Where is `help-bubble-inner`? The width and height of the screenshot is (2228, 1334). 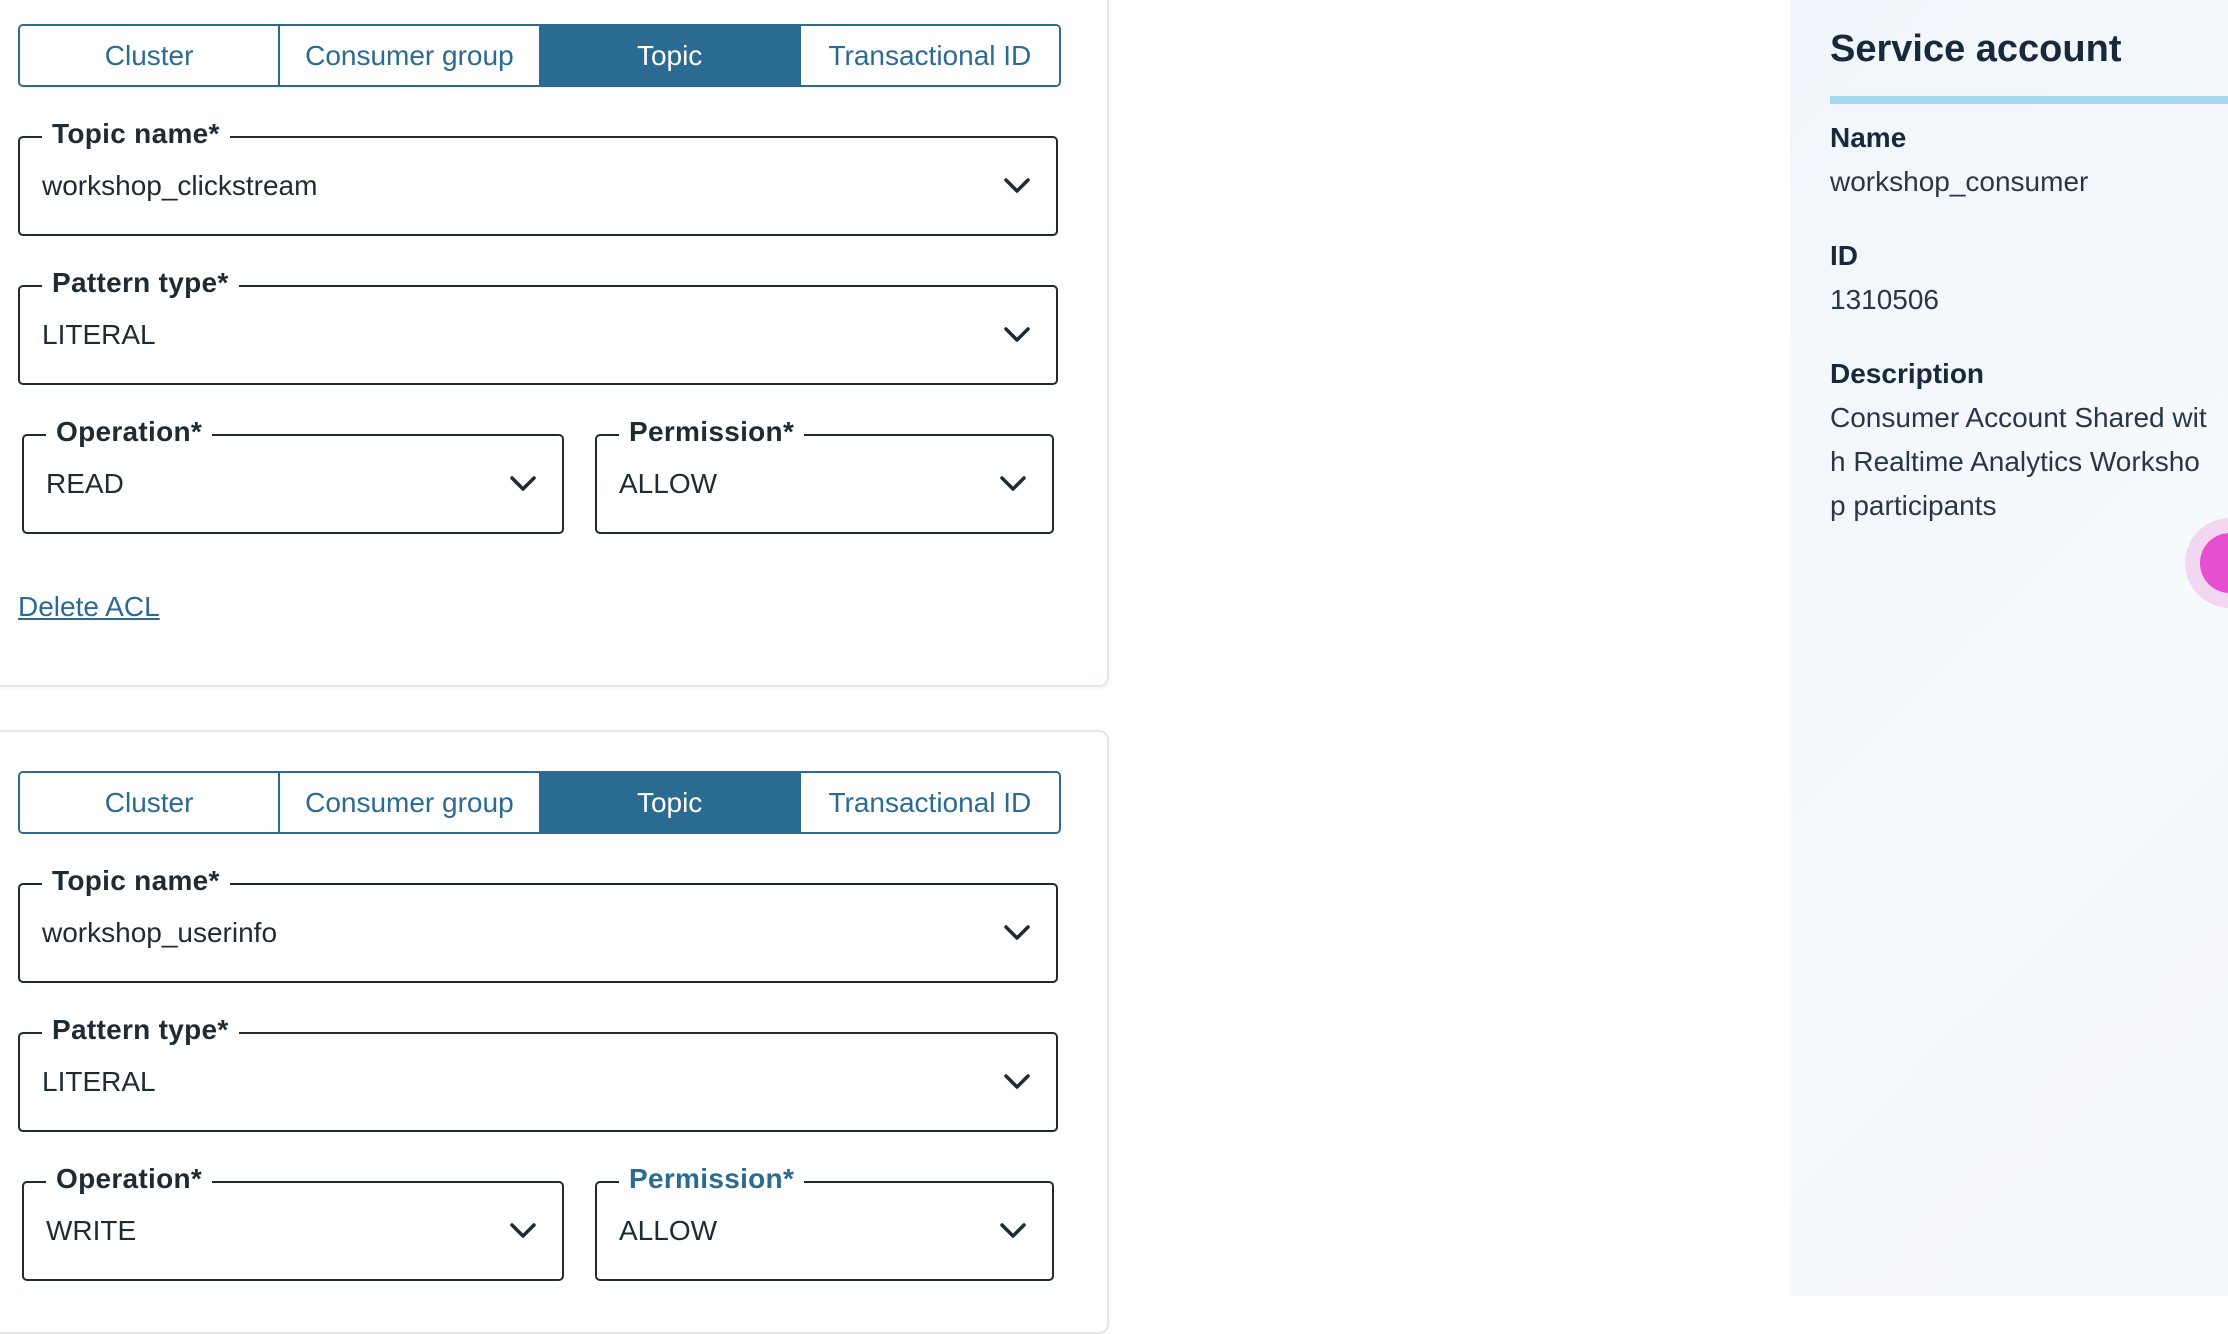
help-bubble-inner is located at coordinates (2214, 563).